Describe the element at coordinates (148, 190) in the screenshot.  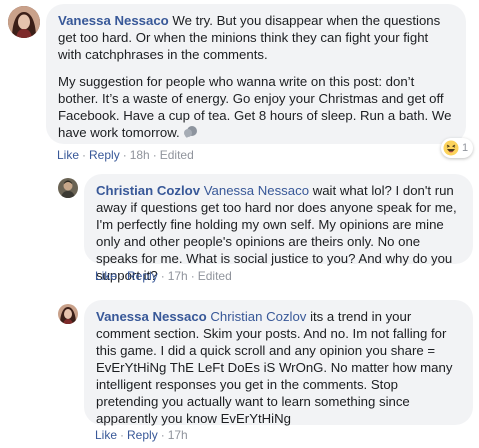
I see `comment-author: Christian Cozlov` at that location.